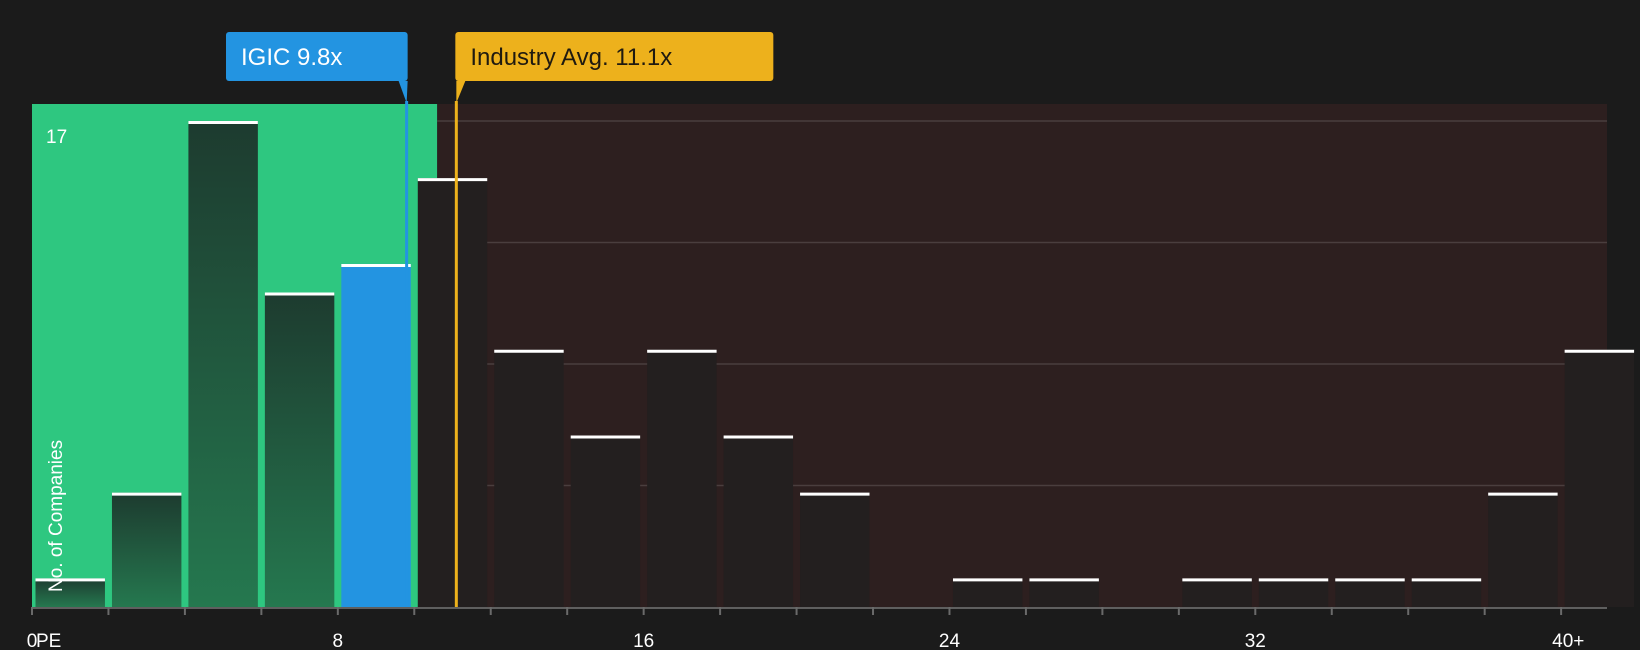  Describe the element at coordinates (338, 640) in the screenshot. I see `x-tick-label: 8` at that location.